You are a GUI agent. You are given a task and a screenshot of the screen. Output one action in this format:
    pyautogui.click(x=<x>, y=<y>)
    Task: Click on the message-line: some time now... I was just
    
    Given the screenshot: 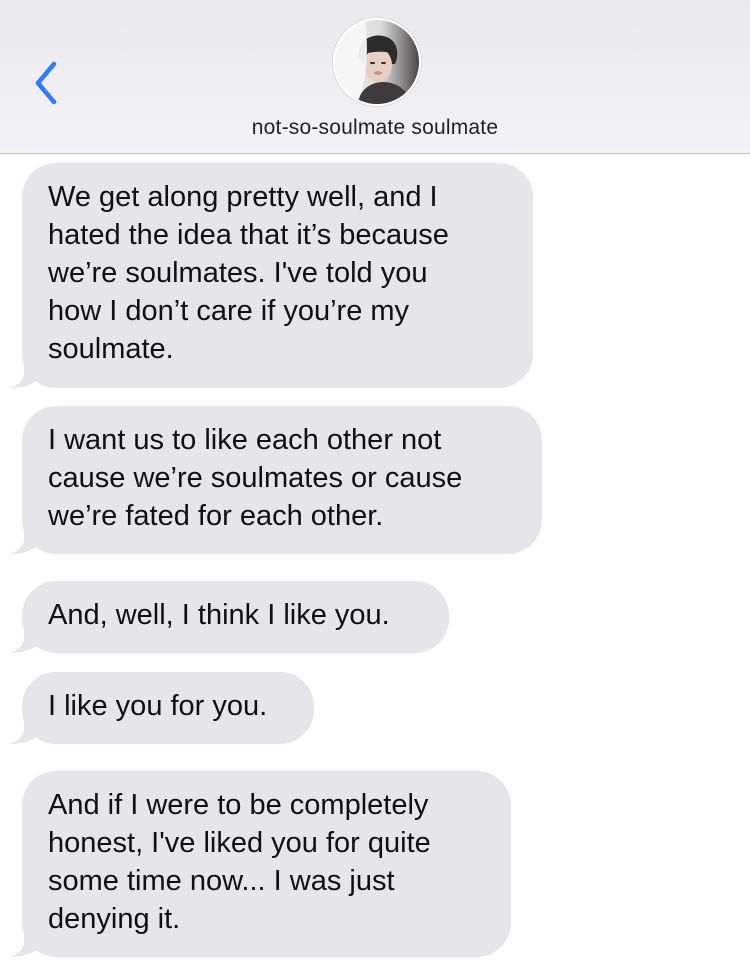 What is the action you would take?
    pyautogui.click(x=221, y=881)
    